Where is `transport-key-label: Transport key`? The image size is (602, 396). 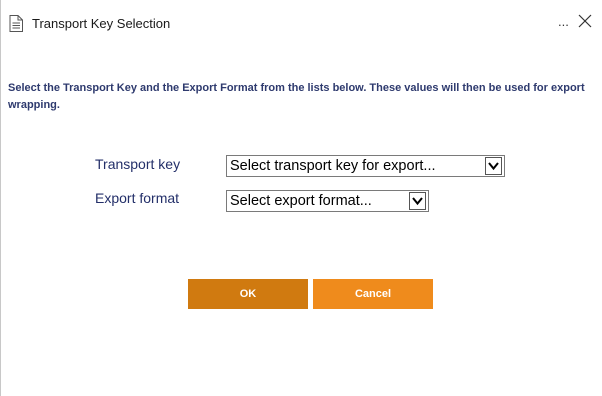
transport-key-label: Transport key is located at coordinates (138, 164).